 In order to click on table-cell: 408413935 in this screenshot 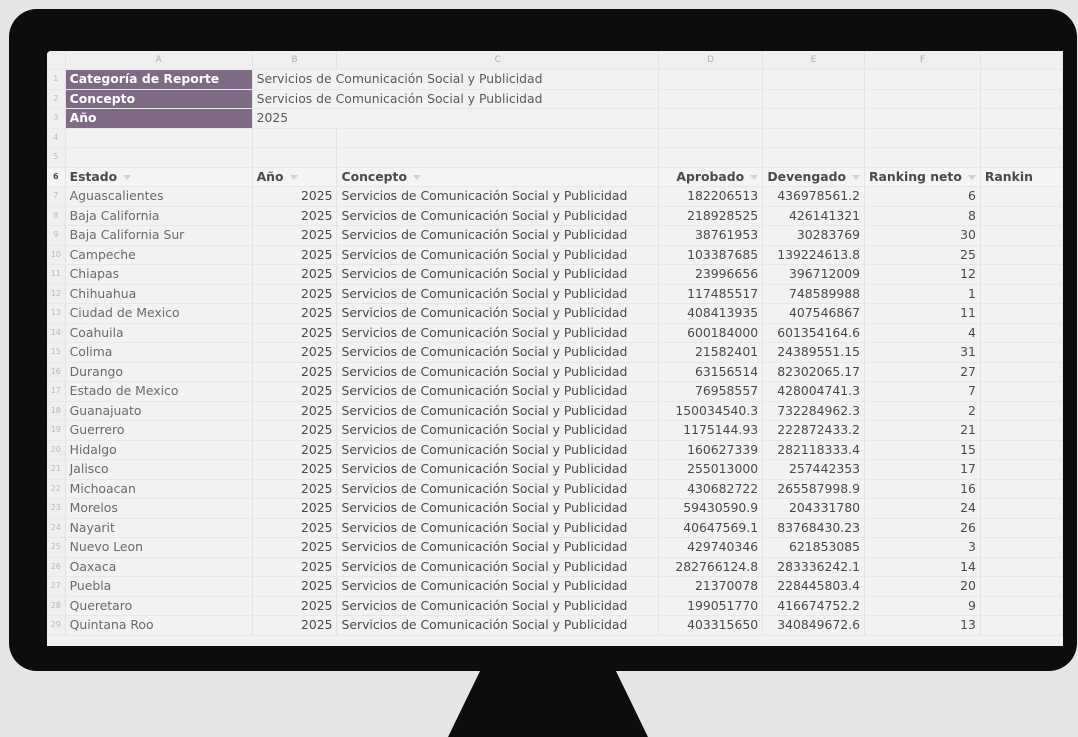, I will do `click(711, 313)`.